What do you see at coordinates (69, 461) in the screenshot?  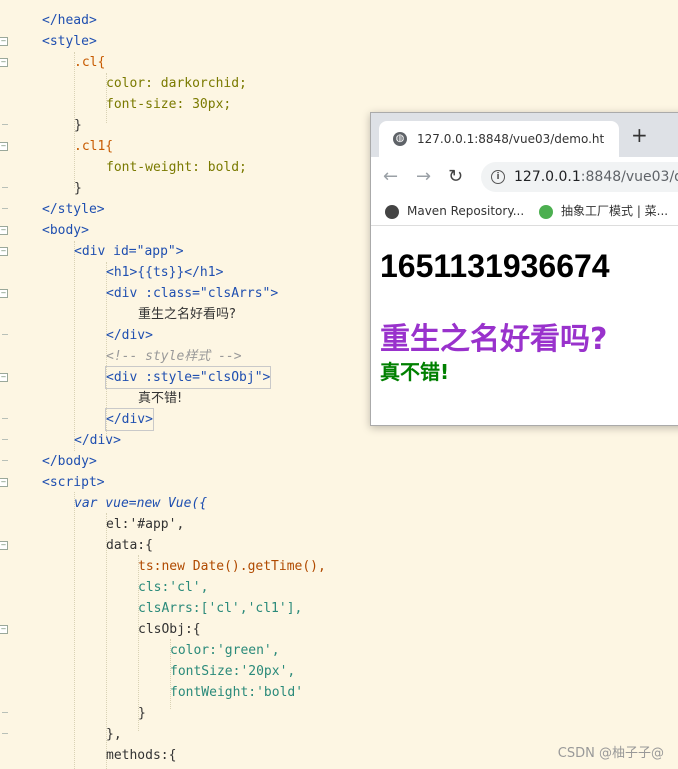 I see `code-line: </body>` at bounding box center [69, 461].